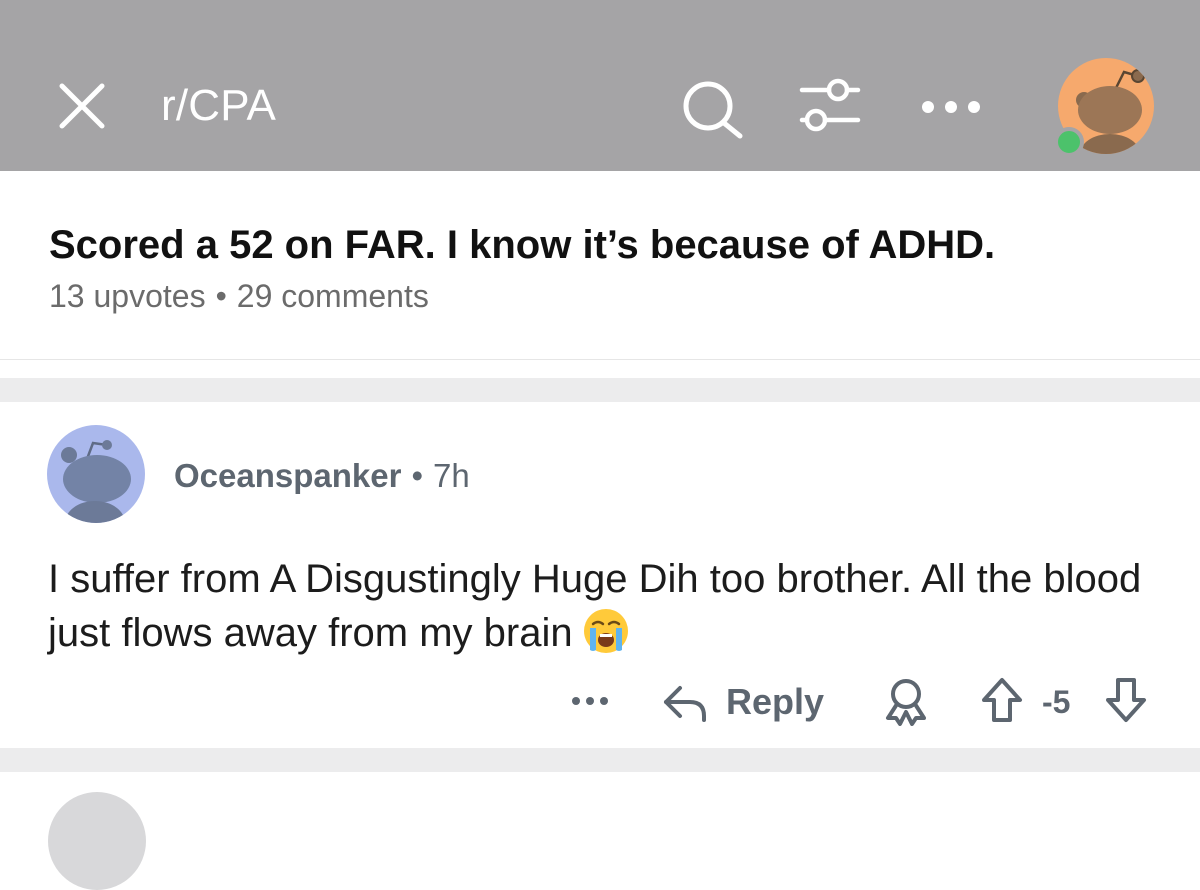 This screenshot has width=1200, height=890. I want to click on reply-label: Reply, so click(775, 701).